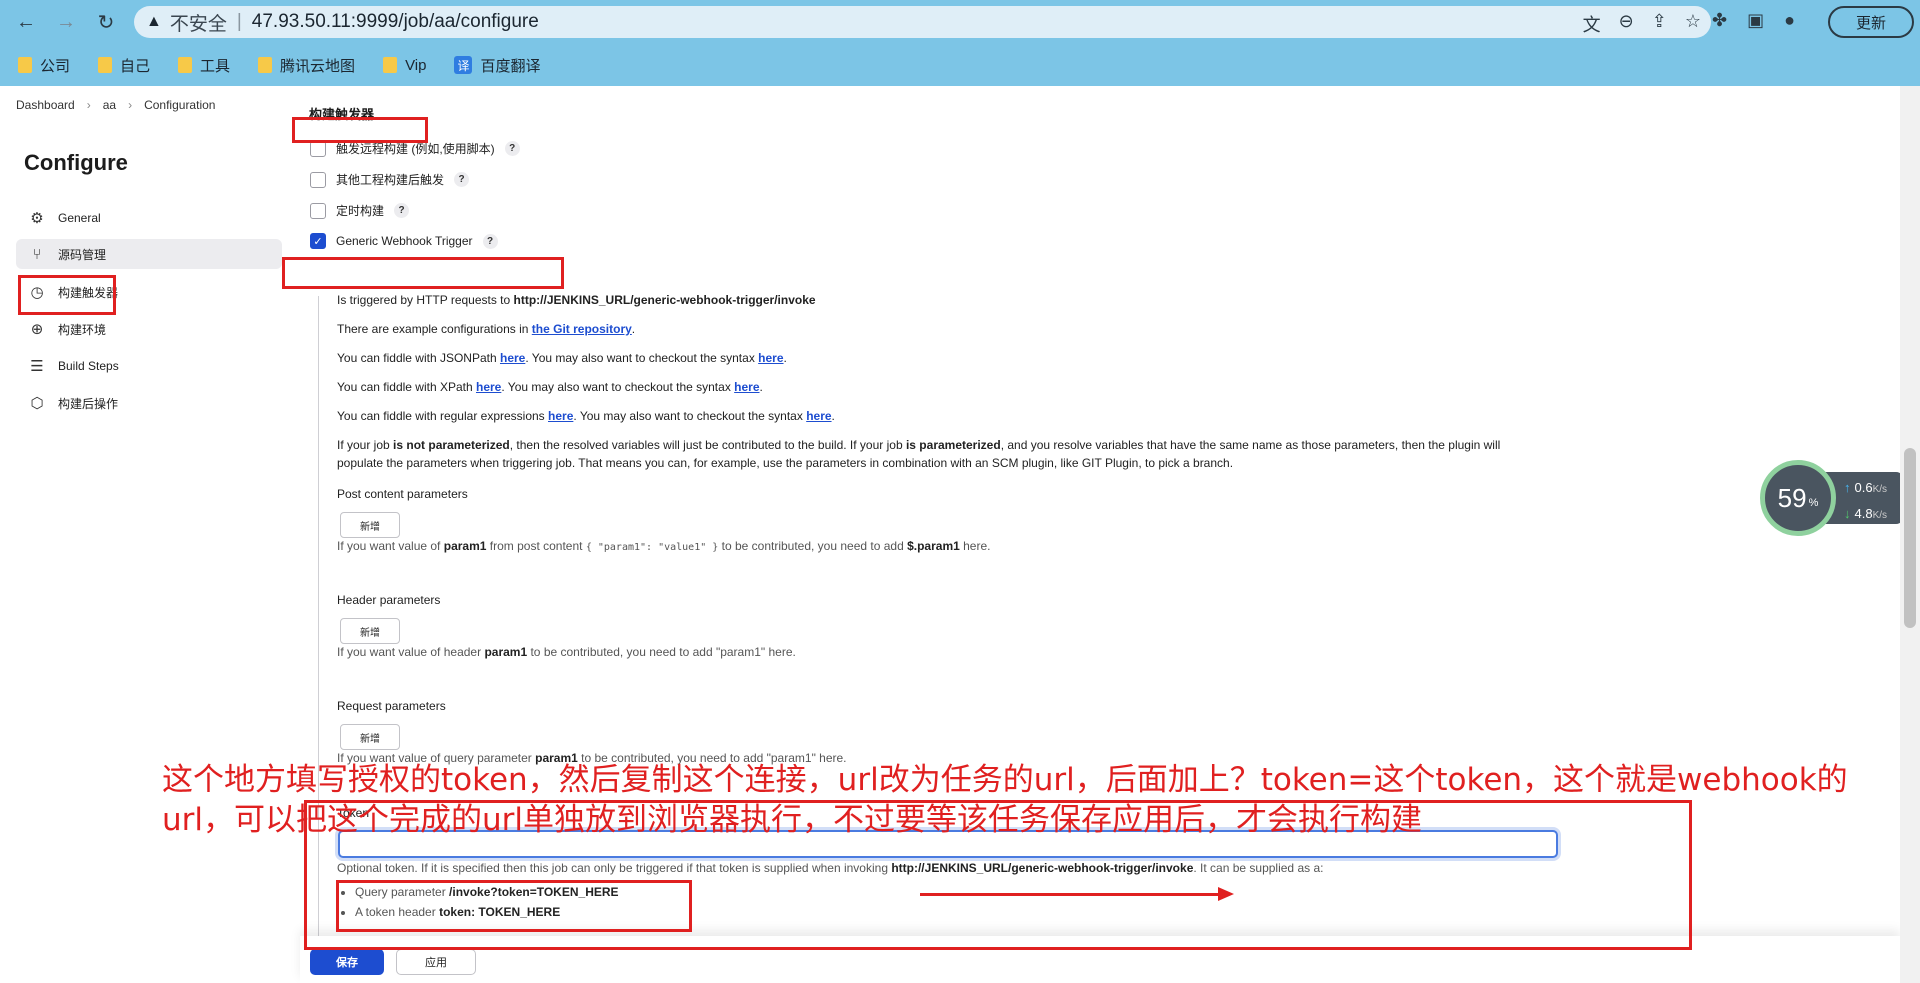  Describe the element at coordinates (1789, 20) in the screenshot. I see `profile-icon: ●` at that location.